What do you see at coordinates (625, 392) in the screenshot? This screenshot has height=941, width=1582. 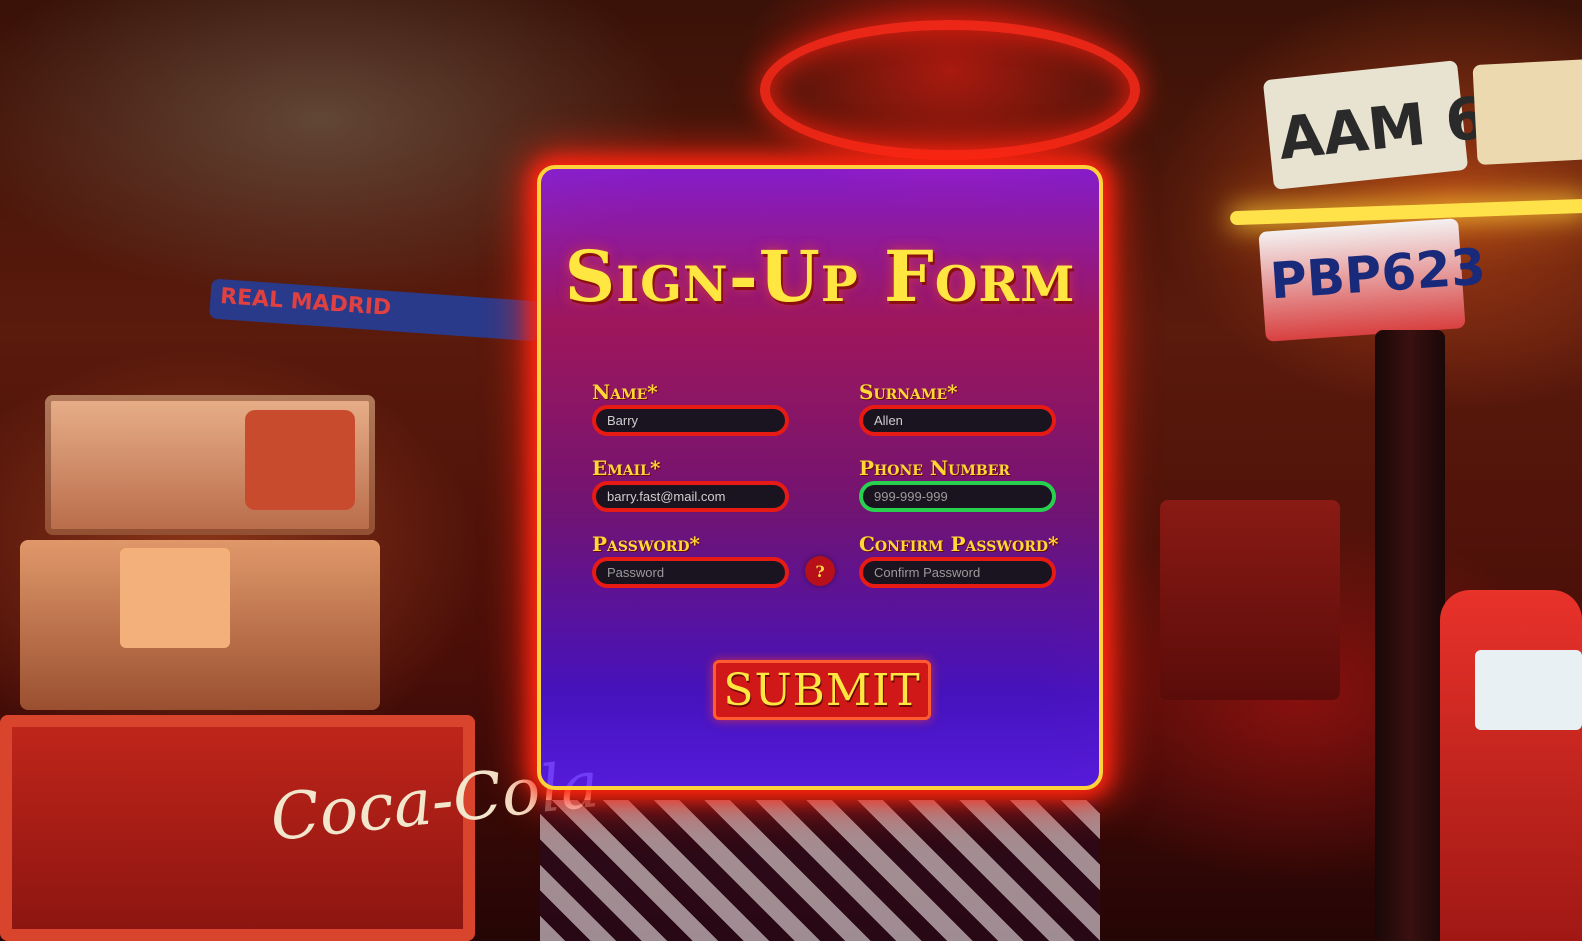 I see `name-label: Name*` at bounding box center [625, 392].